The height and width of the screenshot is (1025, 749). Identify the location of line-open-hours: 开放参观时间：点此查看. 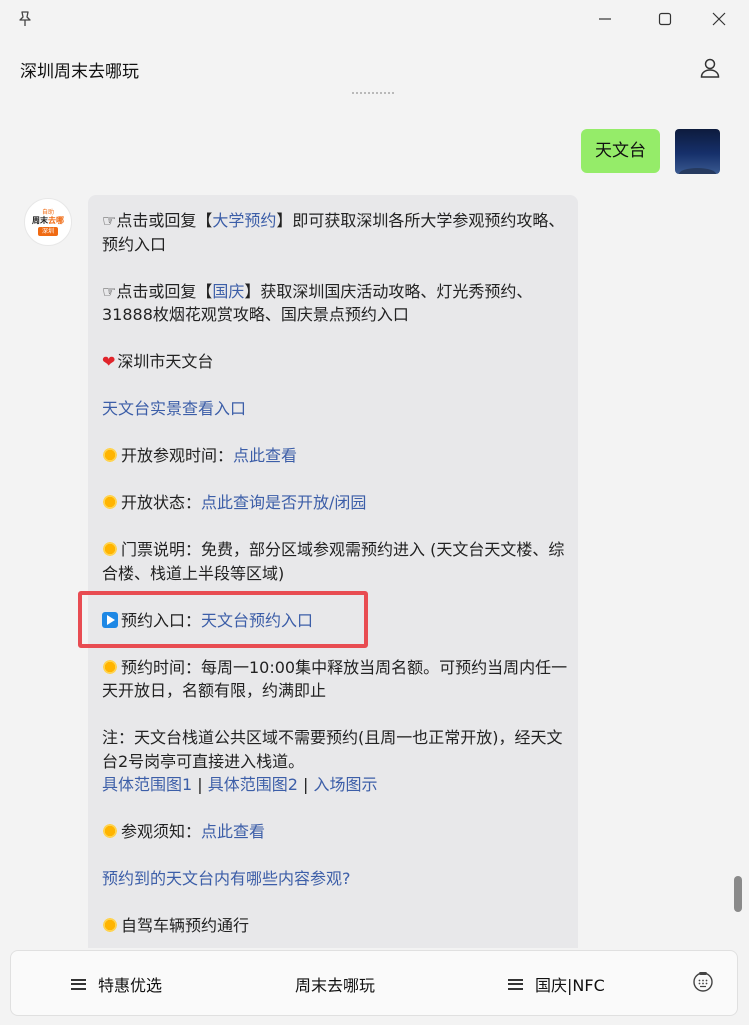
(336, 456).